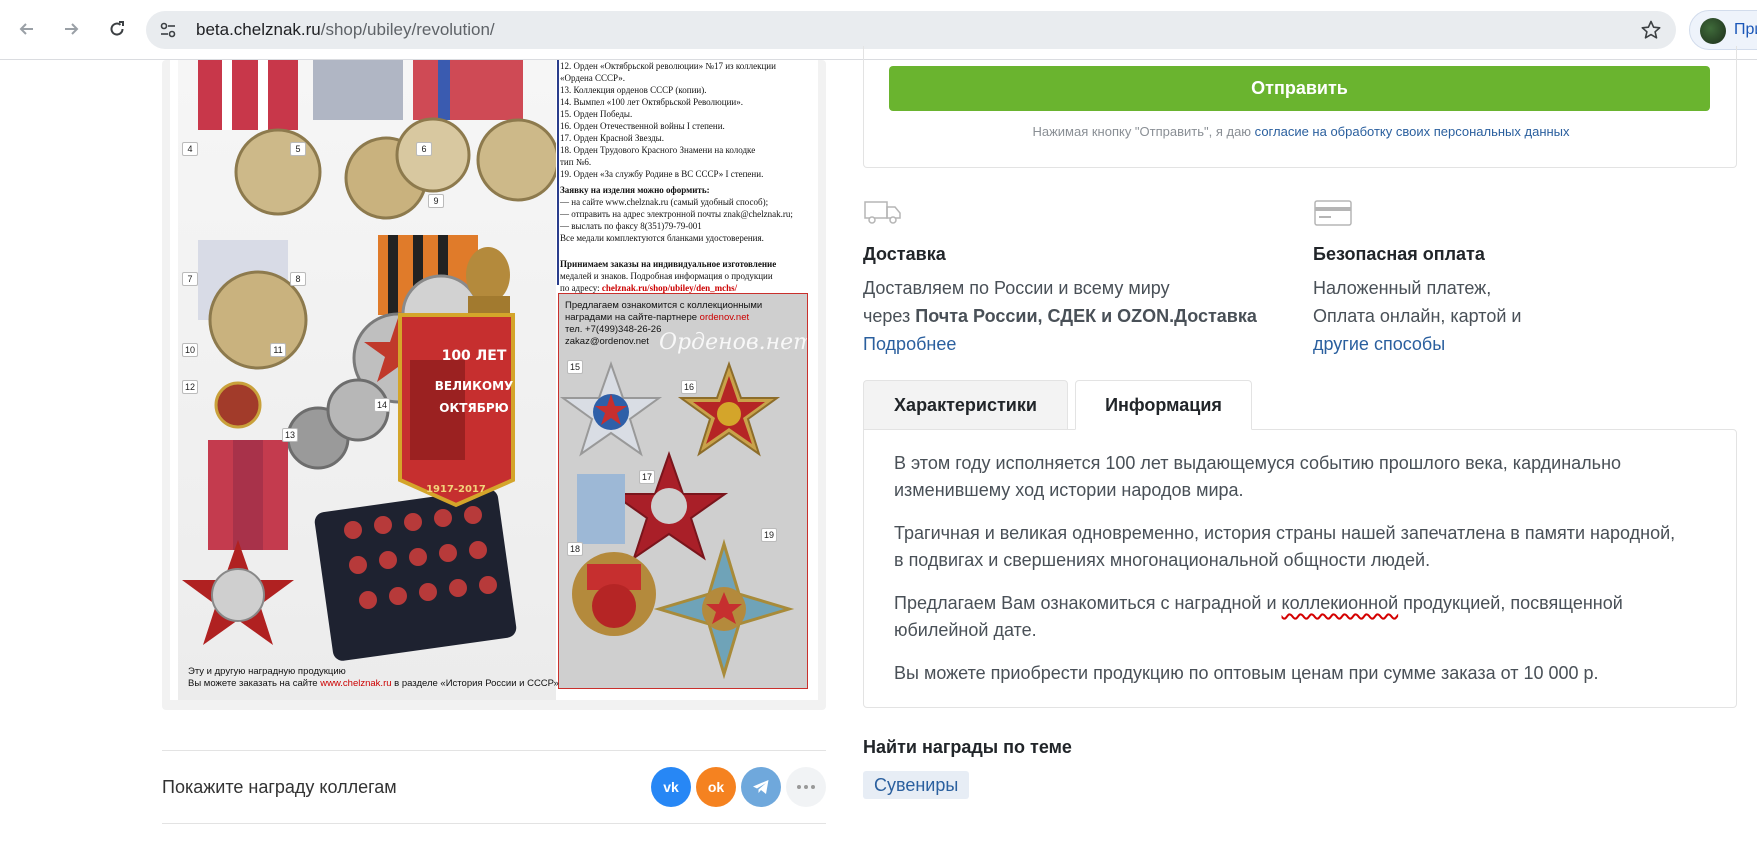 This screenshot has height=846, width=1757. What do you see at coordinates (1333, 213) in the screenshot?
I see `credit-card-icon` at bounding box center [1333, 213].